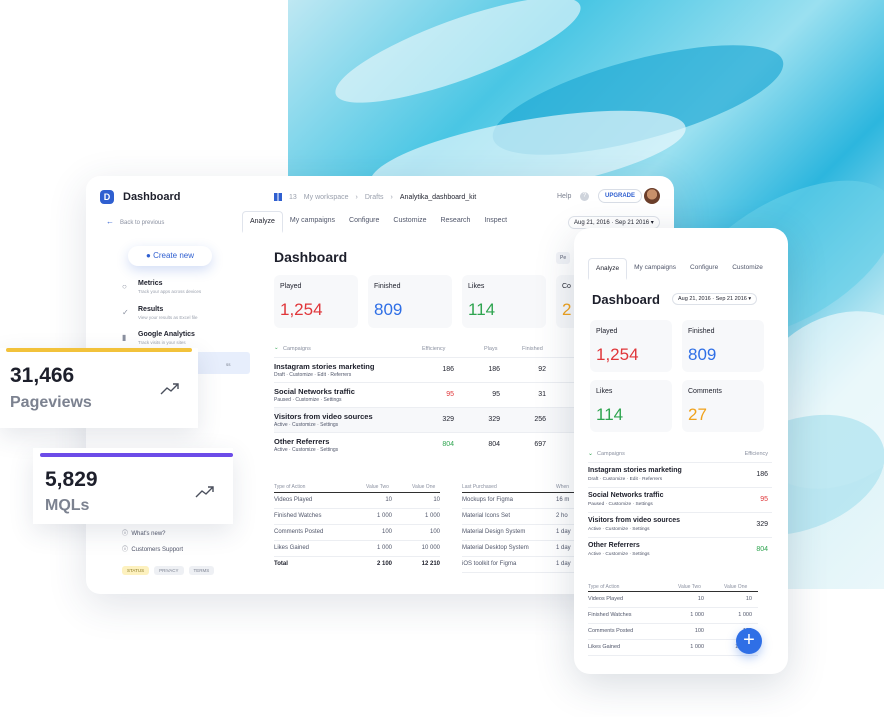 The image size is (884, 717). Describe the element at coordinates (610, 615) in the screenshot. I see `cell: Finished Watches` at that location.